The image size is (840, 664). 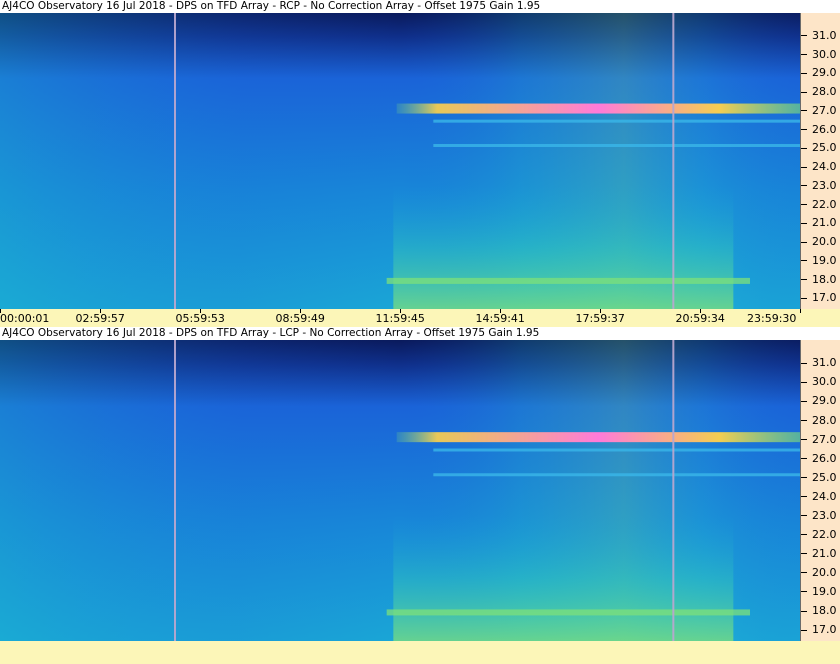 What do you see at coordinates (200, 318) in the screenshot?
I see `time-tick-label: 05:59:53` at bounding box center [200, 318].